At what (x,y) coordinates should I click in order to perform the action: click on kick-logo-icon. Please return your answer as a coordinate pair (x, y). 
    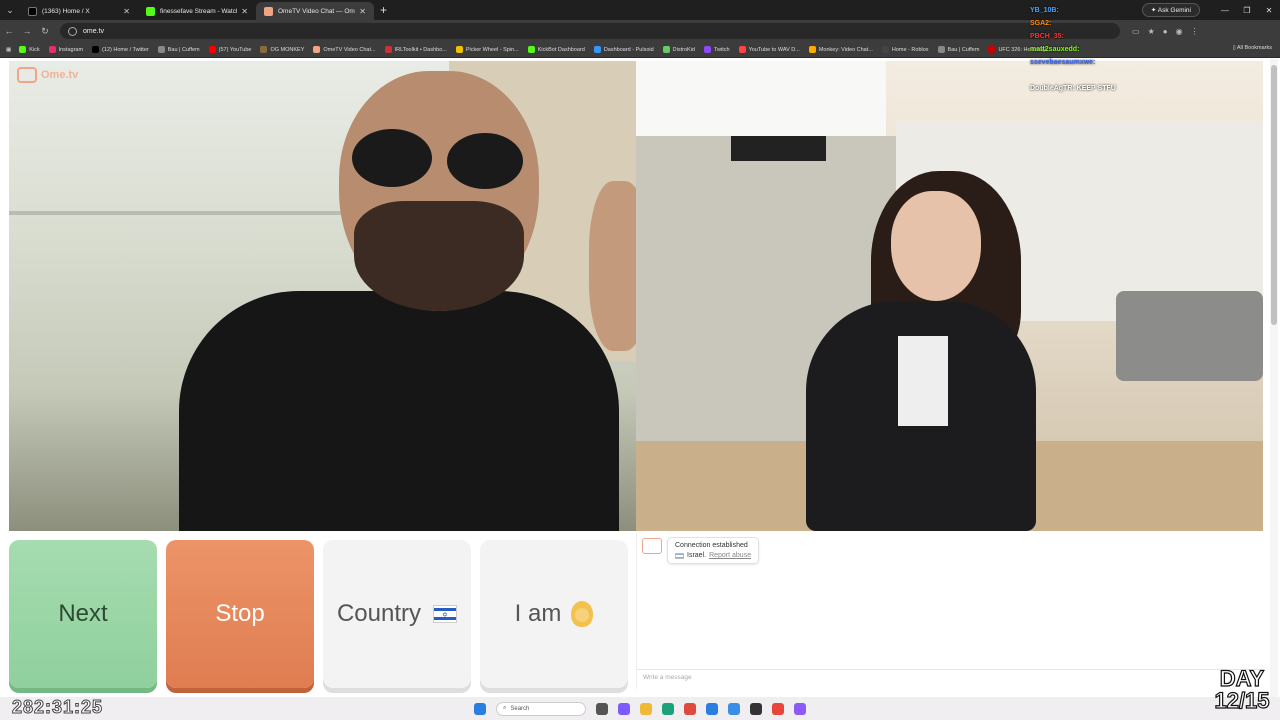
    Looking at the image, I should click on (150, 11).